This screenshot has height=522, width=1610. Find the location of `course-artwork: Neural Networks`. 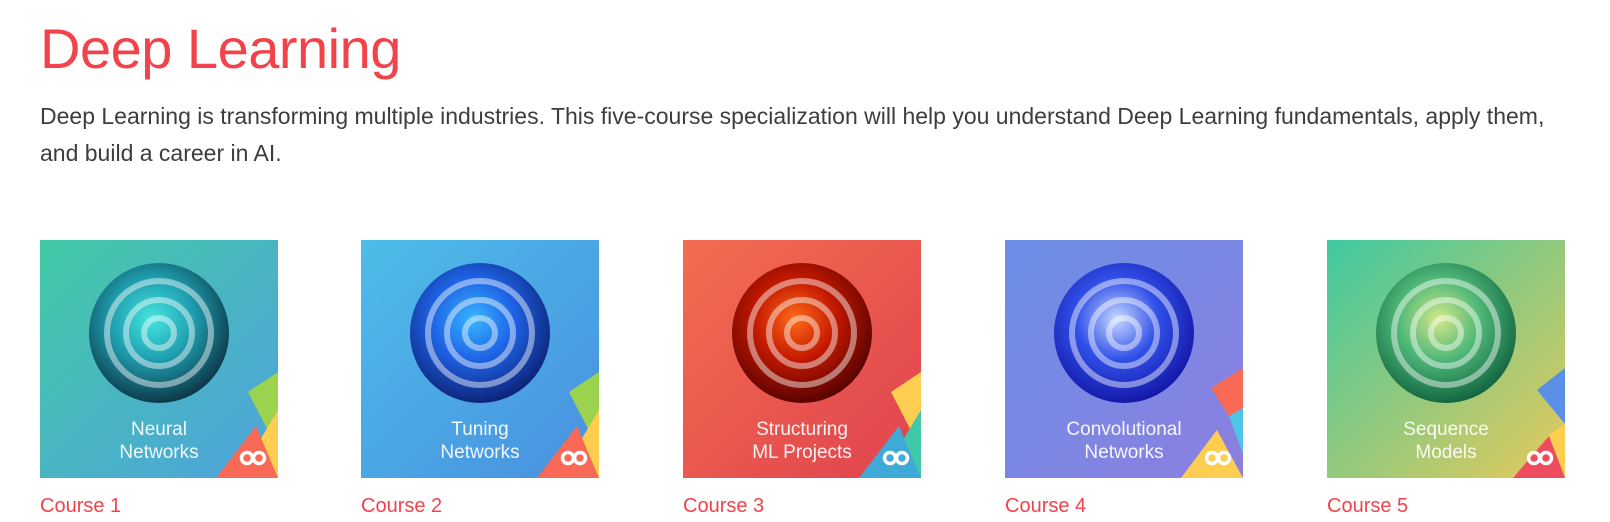

course-artwork: Neural Networks is located at coordinates (159, 359).